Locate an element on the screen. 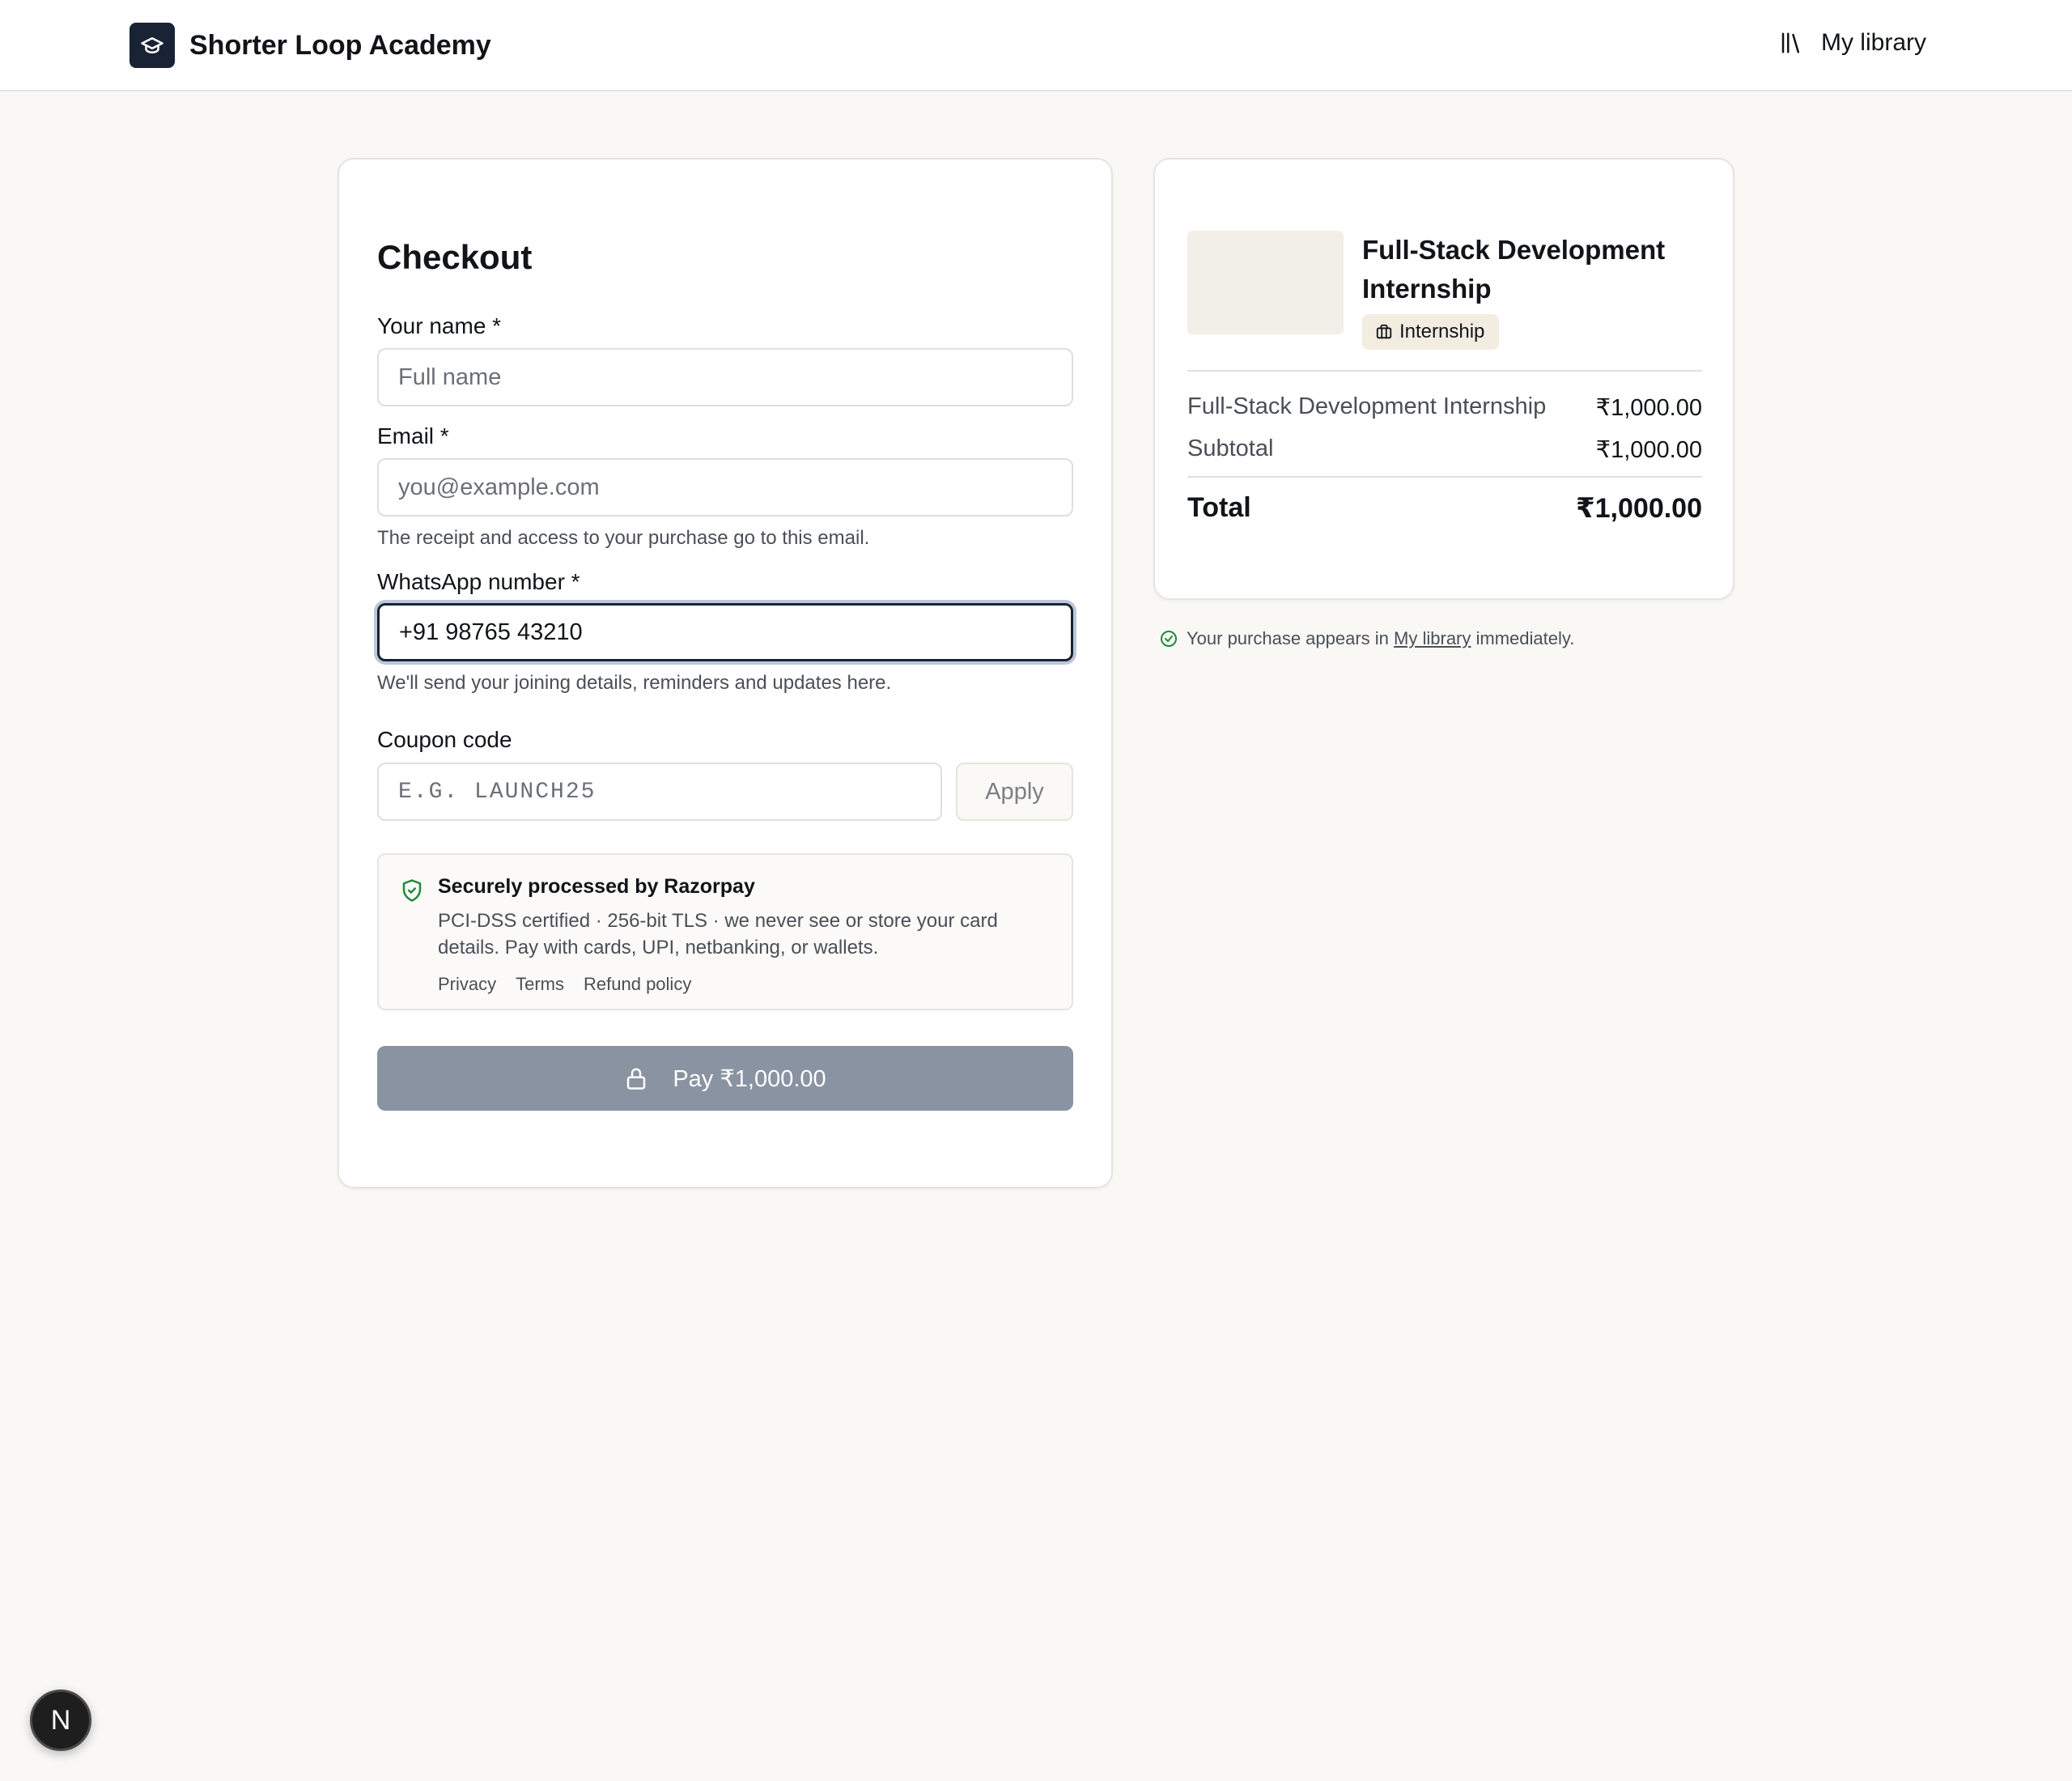 The width and height of the screenshot is (2072, 1781). secure-title: Securely processed by Razorpay is located at coordinates (596, 886).